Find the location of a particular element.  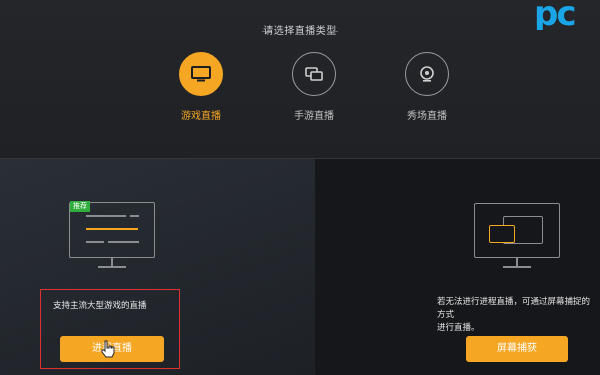

header-title: 请选择直播类型 is located at coordinates (300, 31).